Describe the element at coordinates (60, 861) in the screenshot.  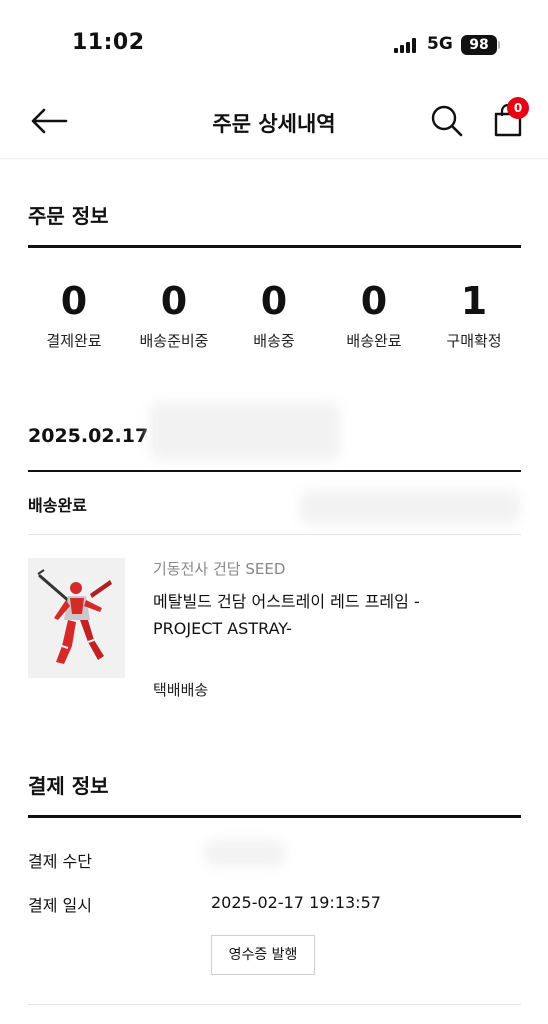
I see `payment-method-label: 결제 수단` at that location.